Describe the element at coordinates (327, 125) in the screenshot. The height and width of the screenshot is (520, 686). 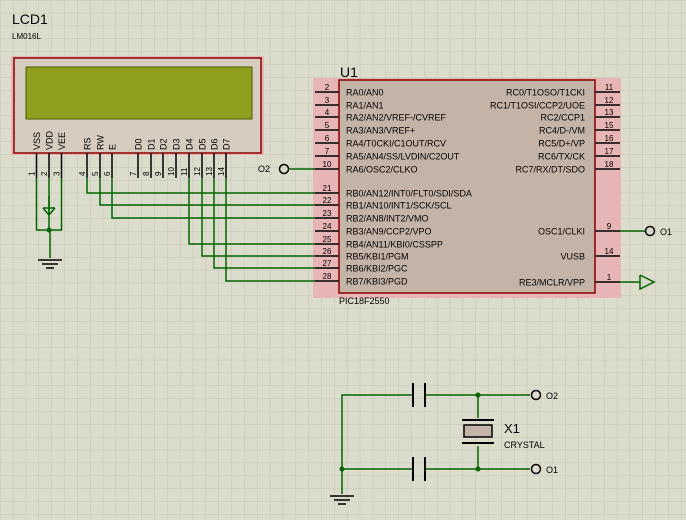
I see `mcu-pin-number: 5` at that location.